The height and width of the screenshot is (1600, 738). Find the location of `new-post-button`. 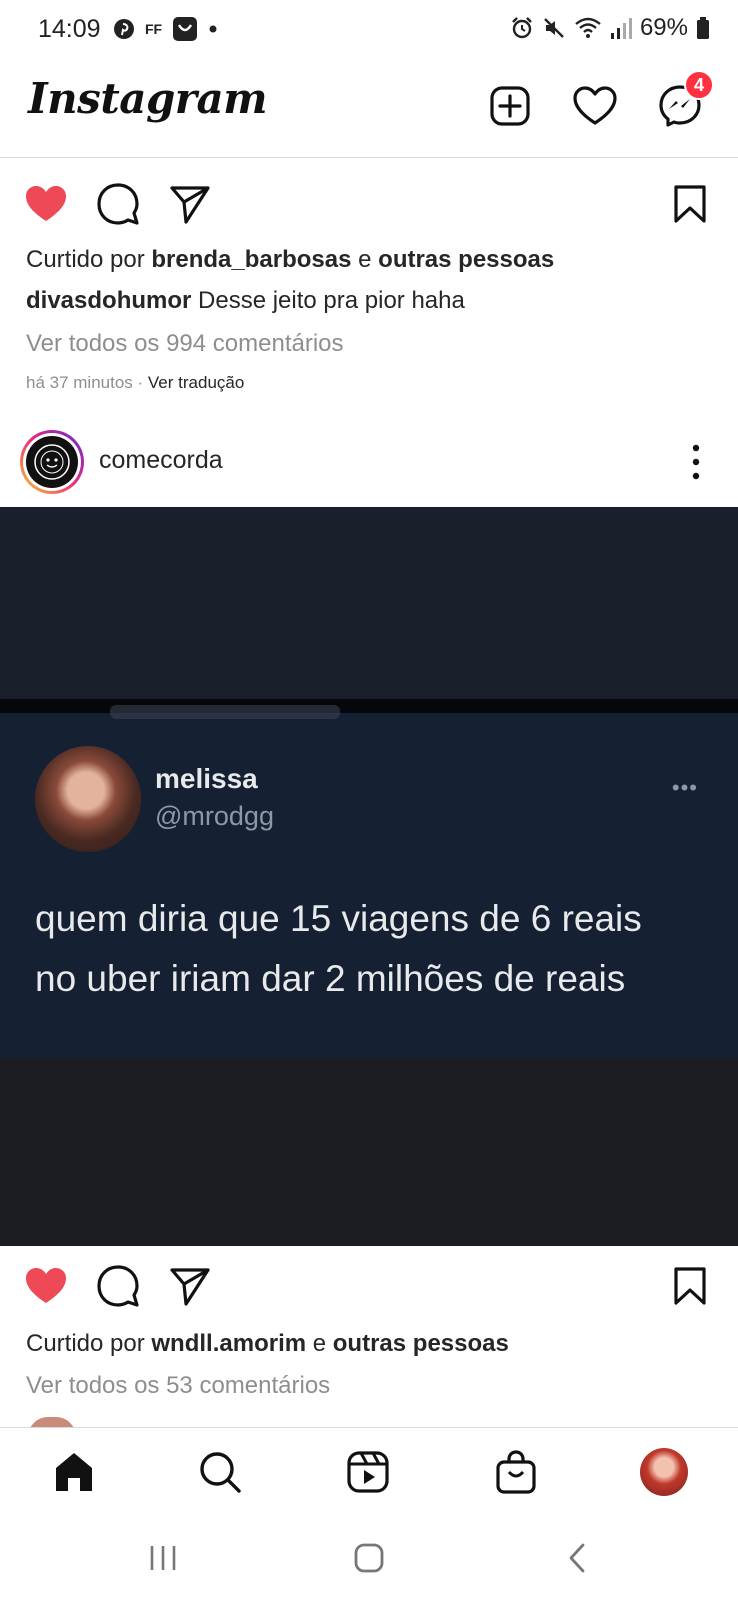

new-post-button is located at coordinates (510, 106).